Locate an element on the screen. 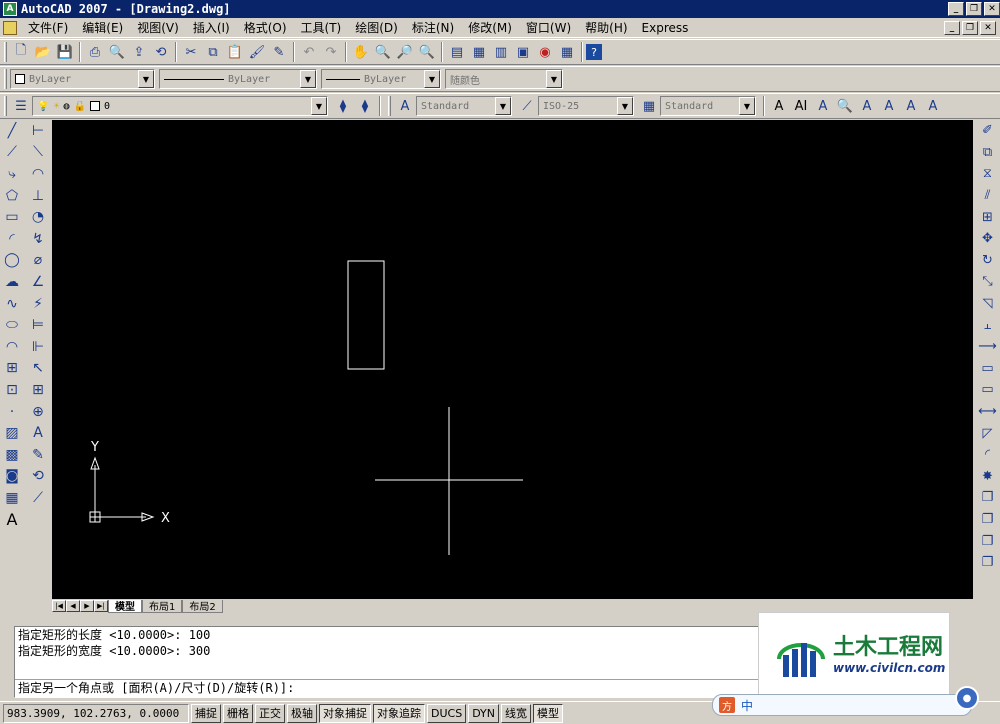 This screenshot has height=724, width=1000. menu-insert: 插入(I) is located at coordinates (211, 27).